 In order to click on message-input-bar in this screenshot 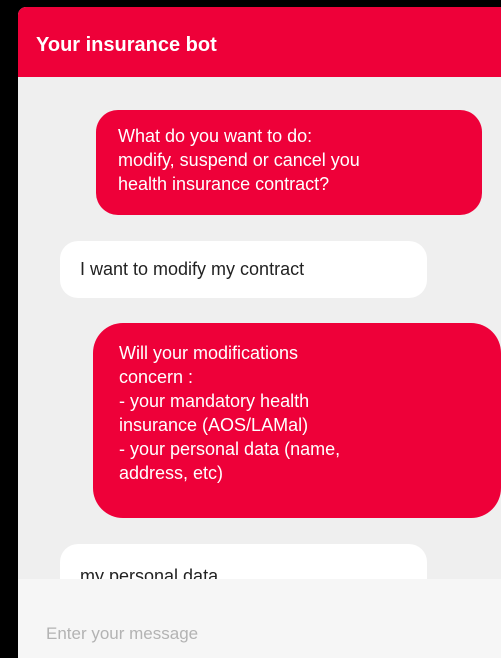, I will do `click(259, 618)`.